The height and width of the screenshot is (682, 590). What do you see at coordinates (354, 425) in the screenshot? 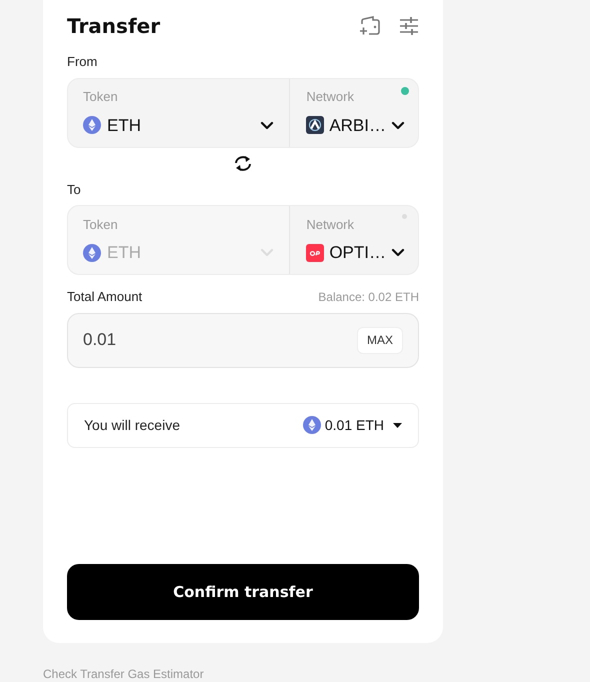
I see `receive-amount: 0.01 ETH` at bounding box center [354, 425].